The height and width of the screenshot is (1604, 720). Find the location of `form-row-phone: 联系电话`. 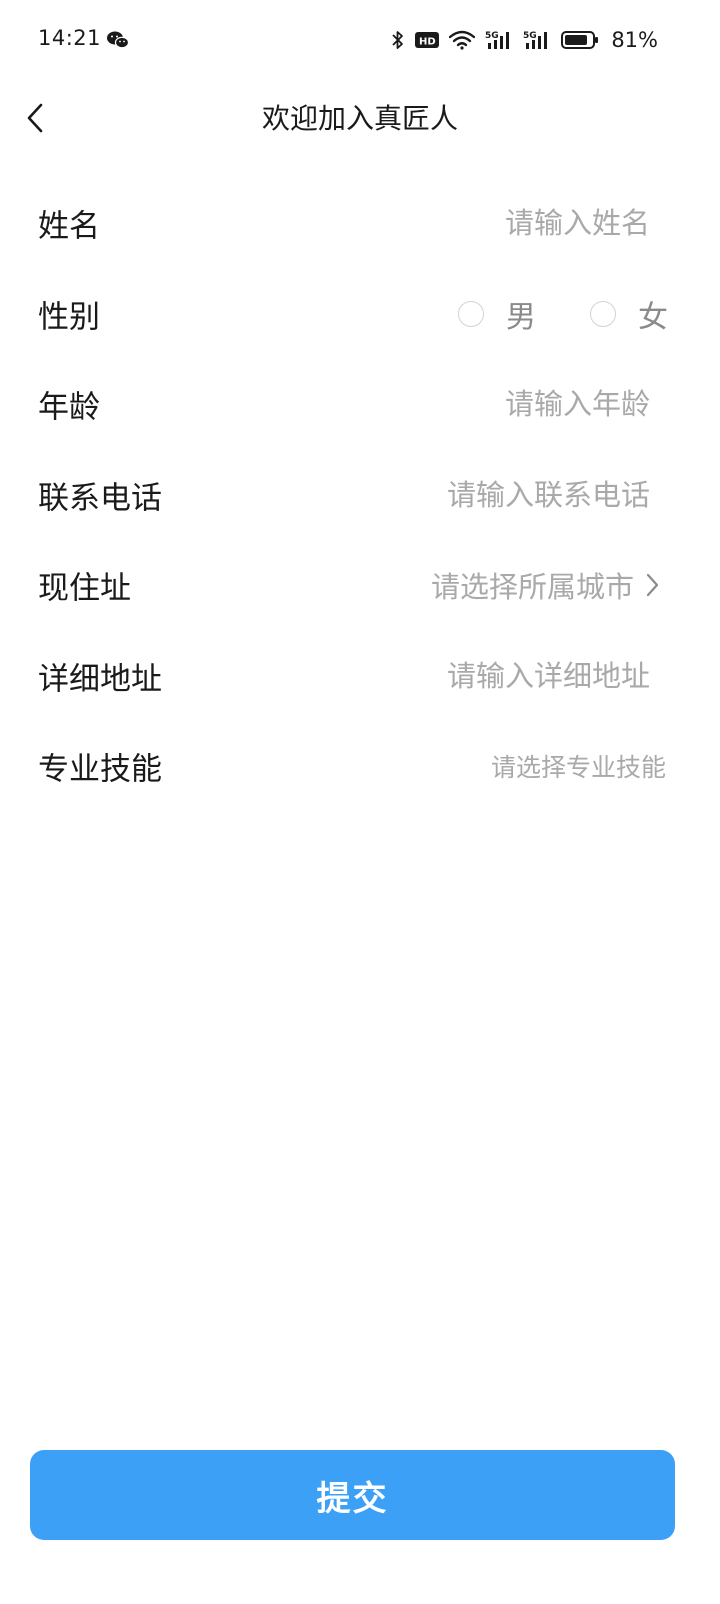

form-row-phone: 联系电话 is located at coordinates (360, 495).